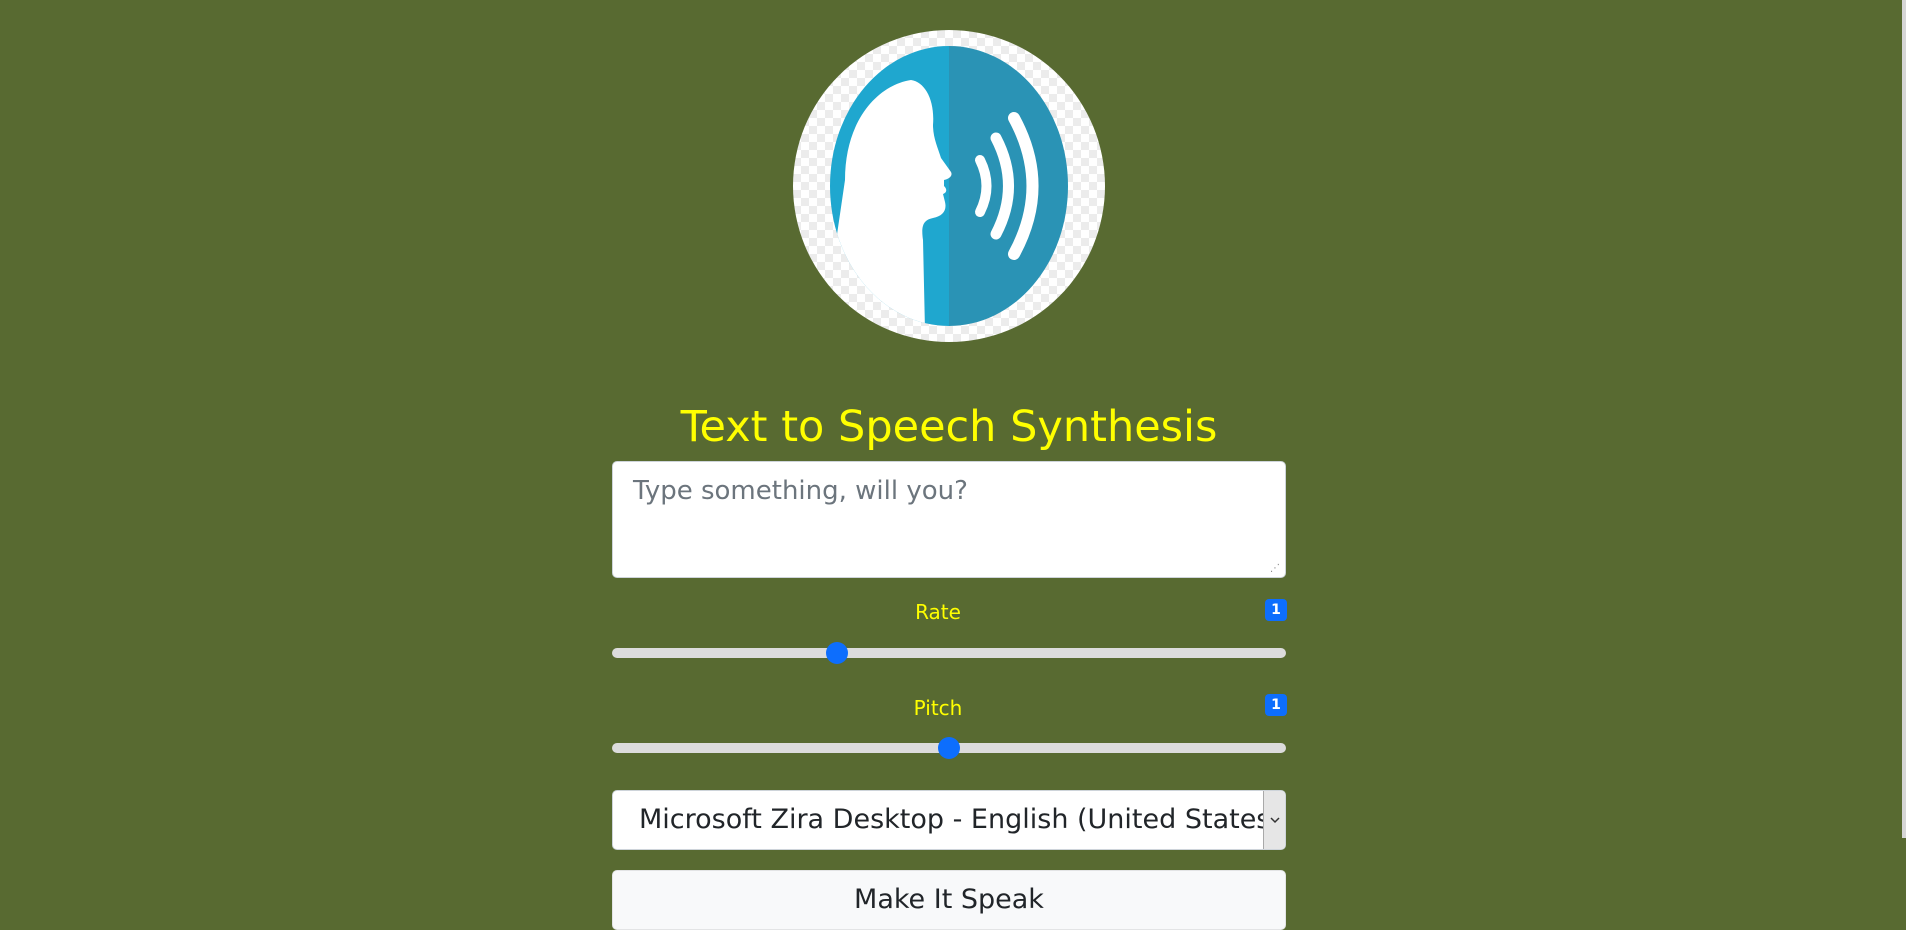 The image size is (1906, 930). I want to click on pitch-label: Pitch, so click(938, 708).